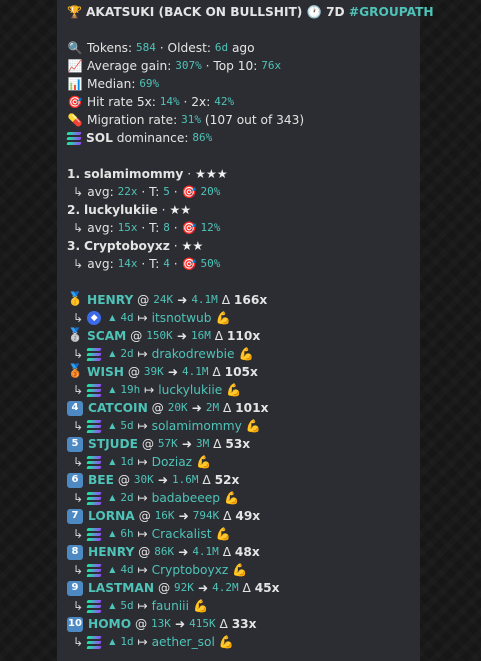  I want to click on caller-link: solamimommy, so click(197, 426).